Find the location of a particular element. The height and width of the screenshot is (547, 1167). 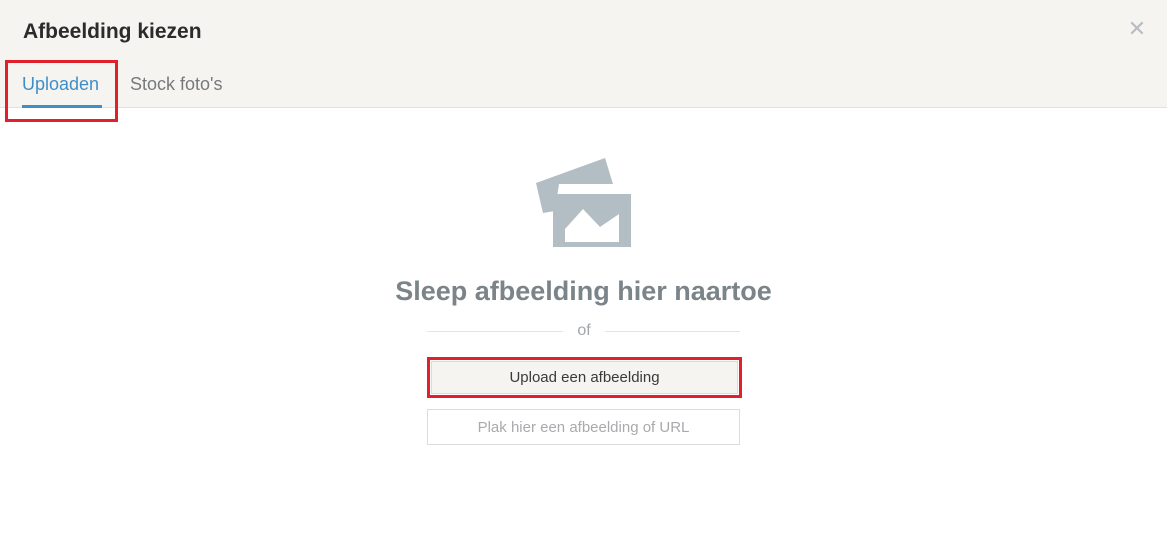

upload-image-button: Upload een afbeelding is located at coordinates (584, 377).